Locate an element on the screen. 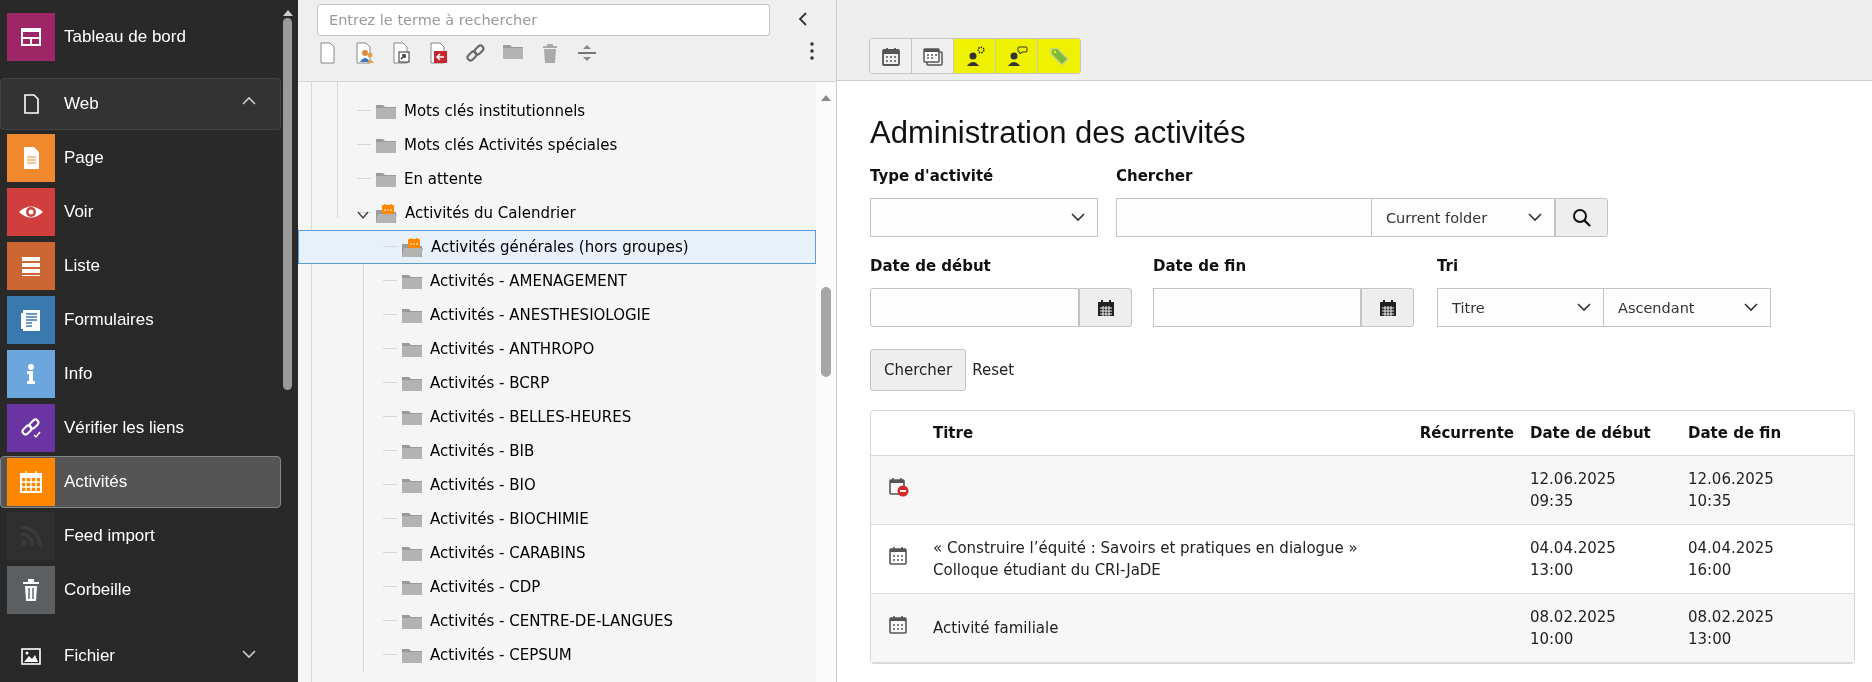  search-button is located at coordinates (1581, 217).